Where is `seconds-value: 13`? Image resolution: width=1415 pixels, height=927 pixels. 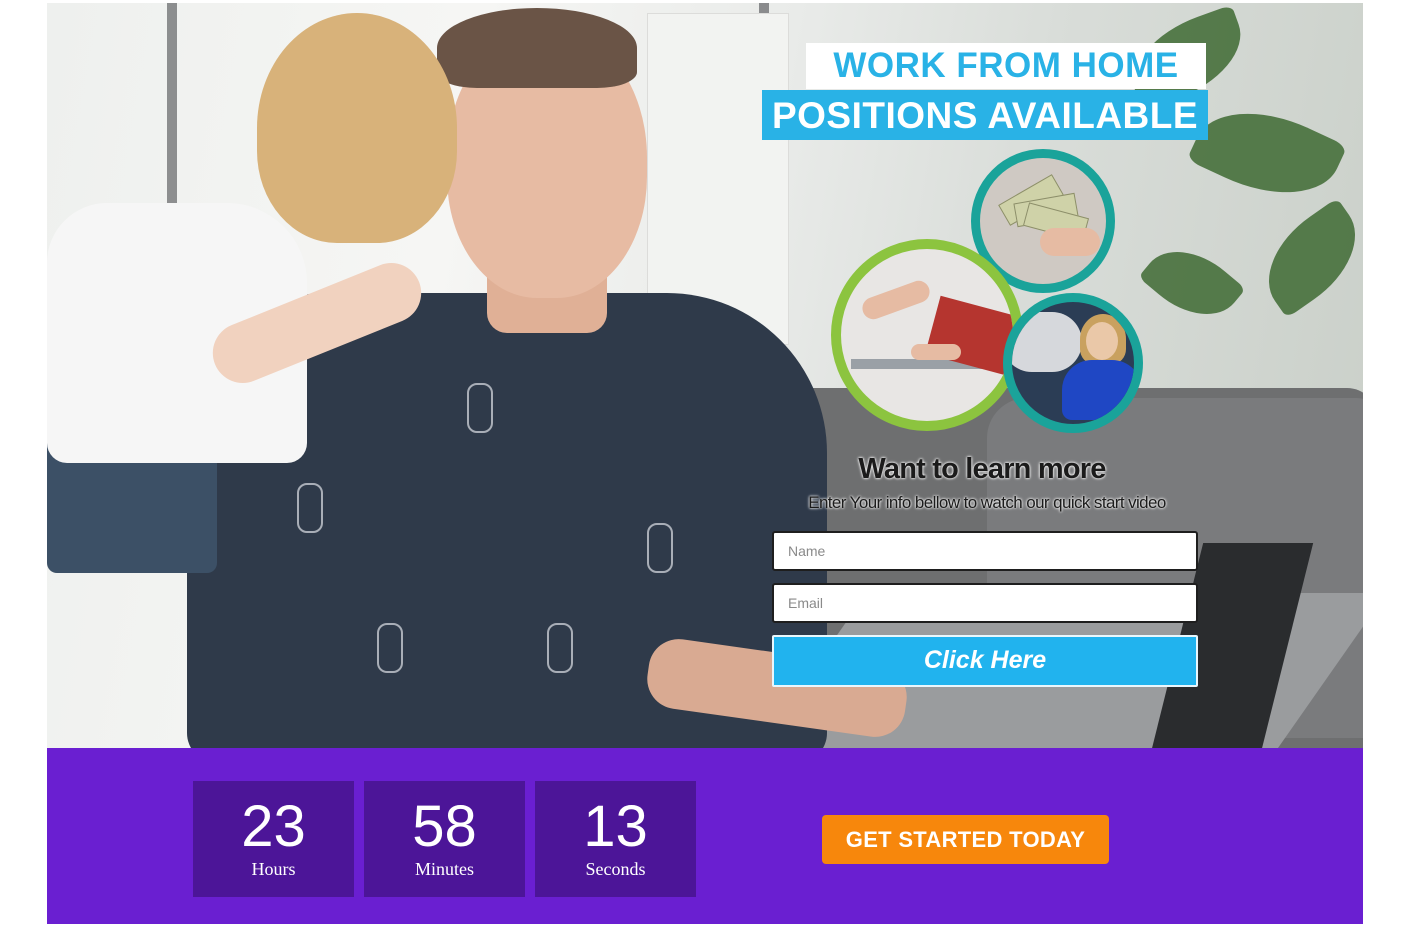 seconds-value: 13 is located at coordinates (615, 826).